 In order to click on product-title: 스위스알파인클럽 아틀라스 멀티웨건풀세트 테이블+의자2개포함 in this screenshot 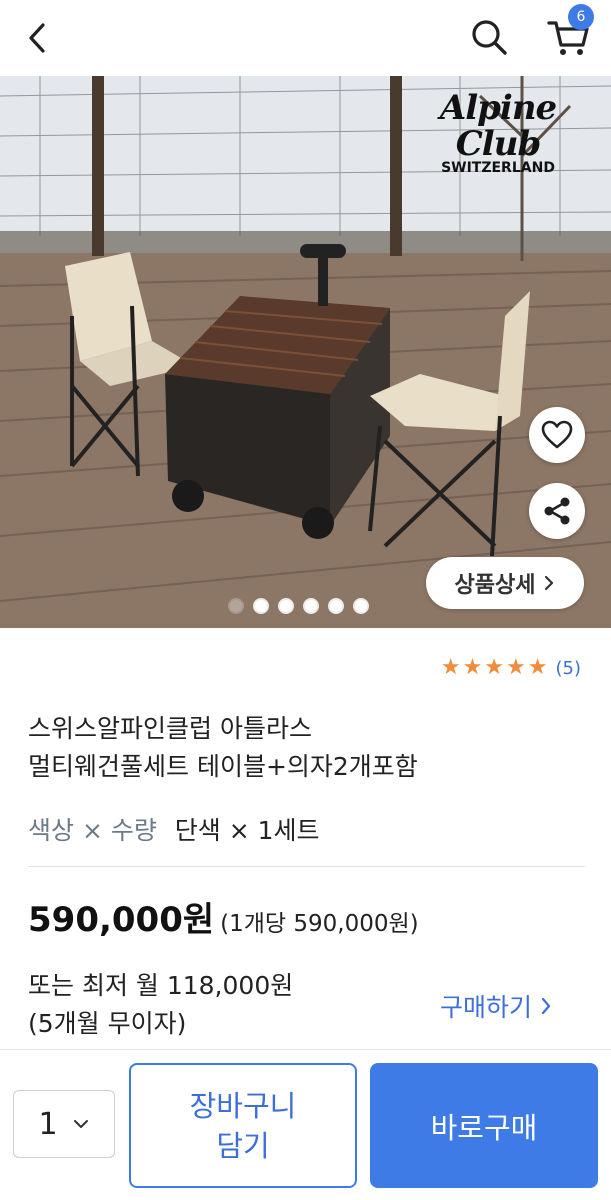, I will do `click(308, 748)`.